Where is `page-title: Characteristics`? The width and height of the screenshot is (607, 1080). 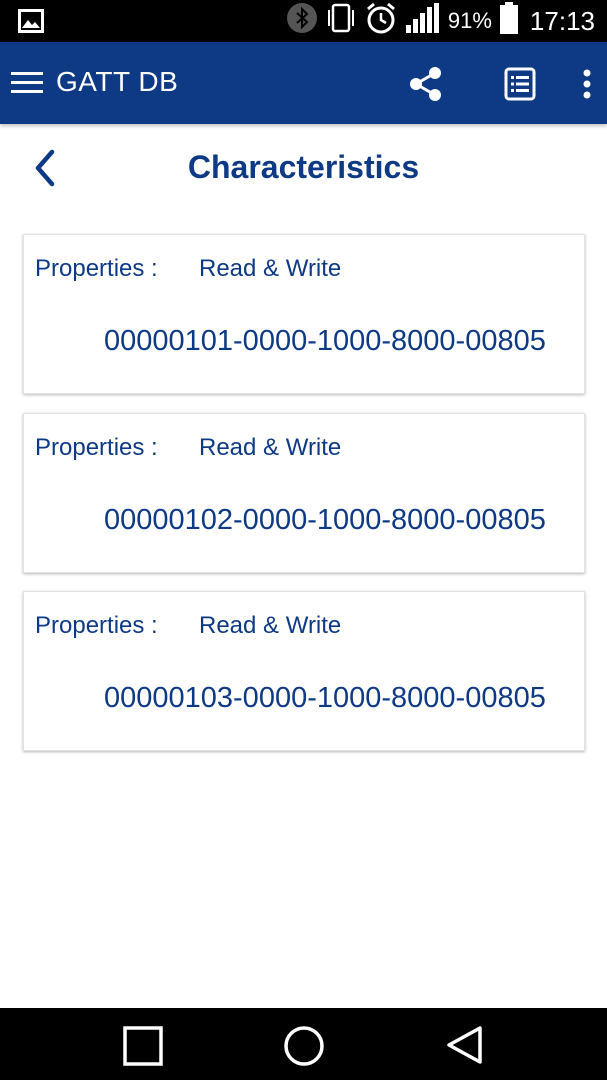
page-title: Characteristics is located at coordinates (303, 167).